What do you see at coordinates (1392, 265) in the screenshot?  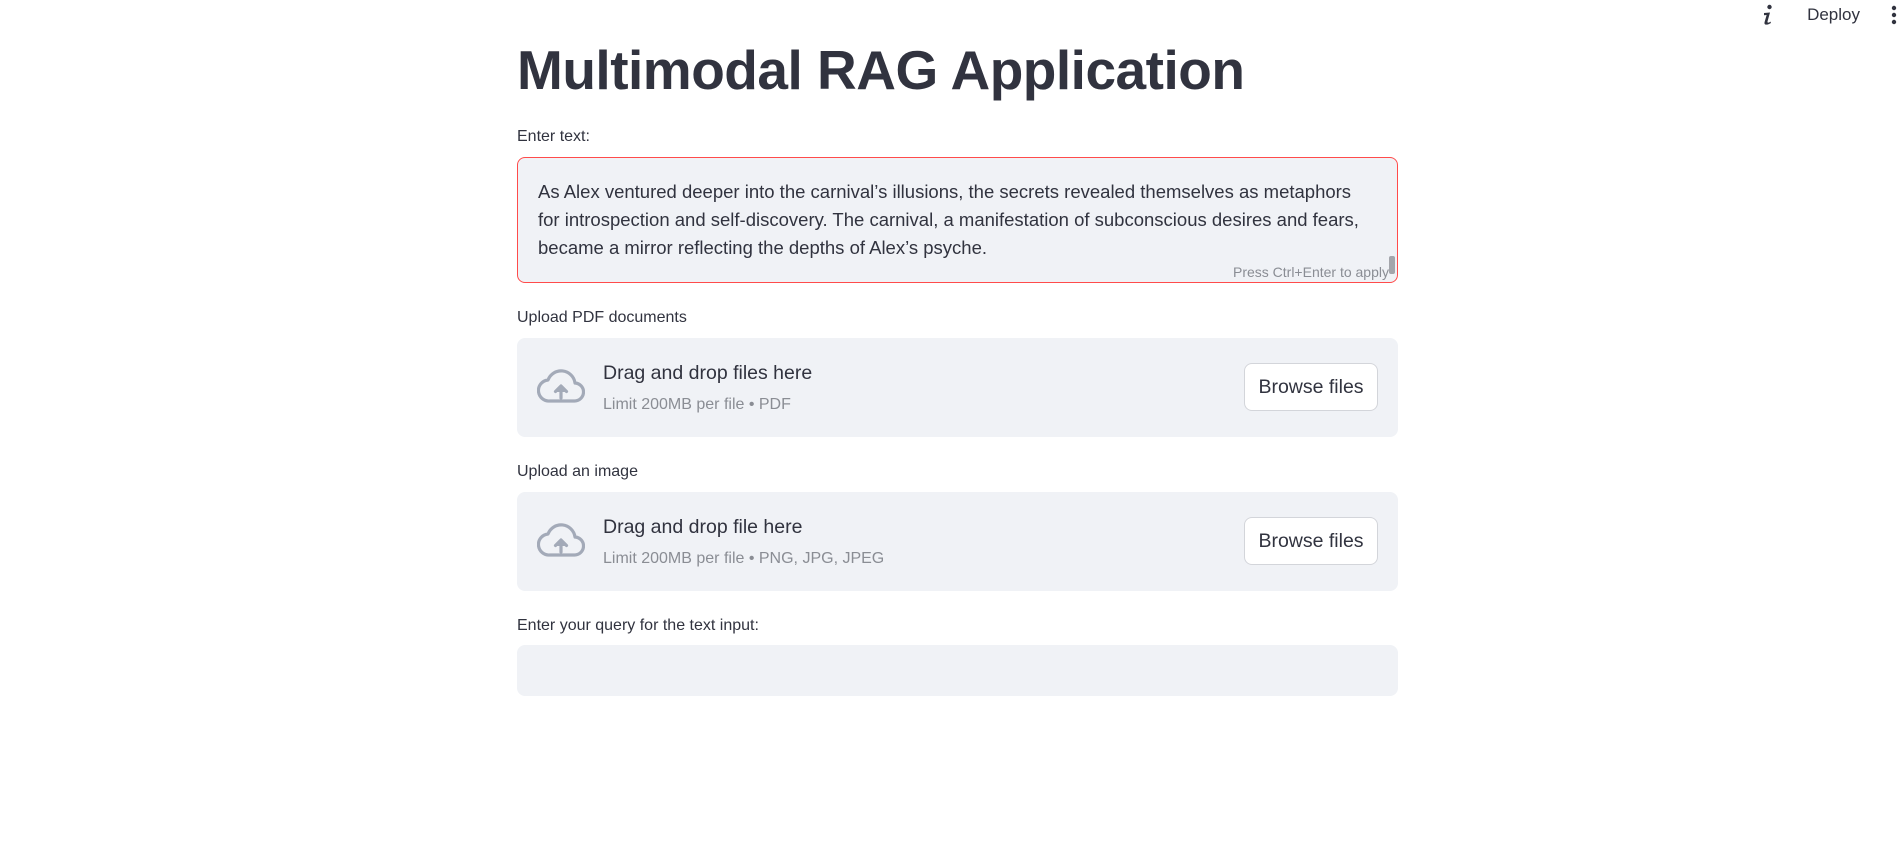 I see `textarea-resize-handle` at bounding box center [1392, 265].